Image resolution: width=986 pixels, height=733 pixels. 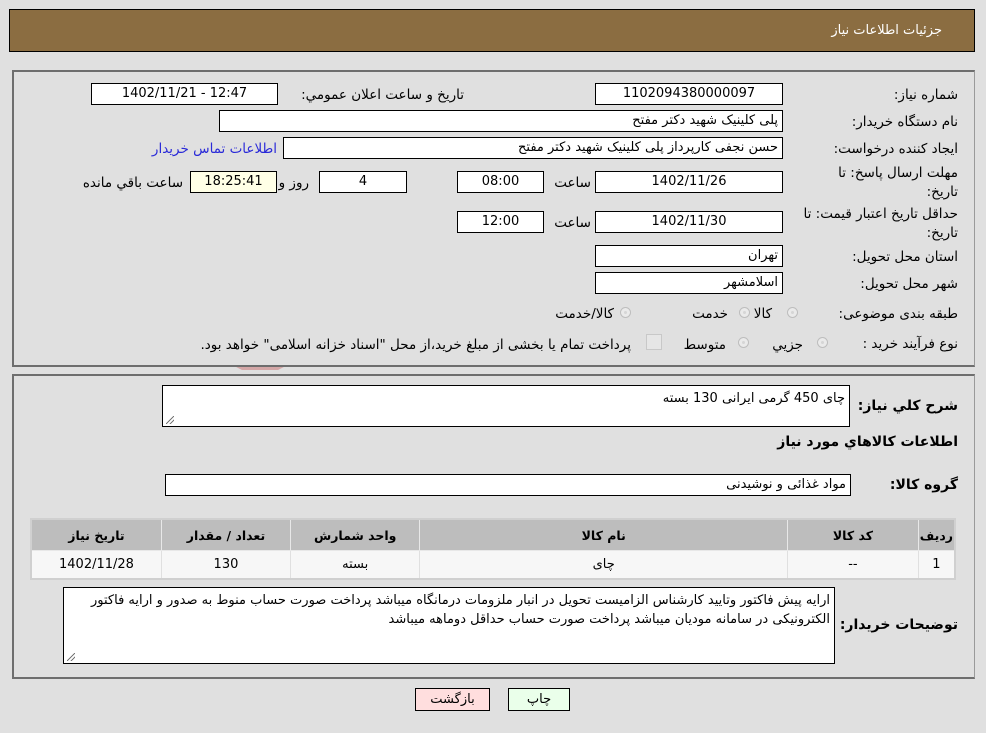 I want to click on summary-label: شرح کلي نیاز:, so click(x=907, y=406).